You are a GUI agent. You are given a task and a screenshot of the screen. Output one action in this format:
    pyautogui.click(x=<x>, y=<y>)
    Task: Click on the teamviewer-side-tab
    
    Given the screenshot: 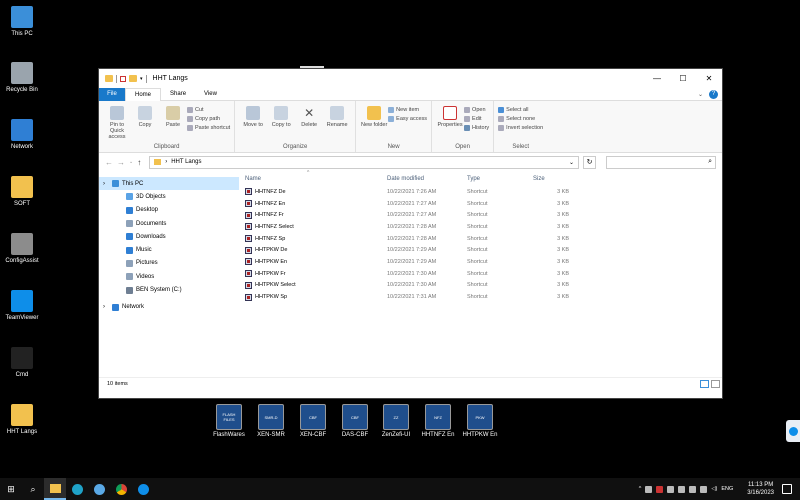 What is the action you would take?
    pyautogui.click(x=793, y=431)
    